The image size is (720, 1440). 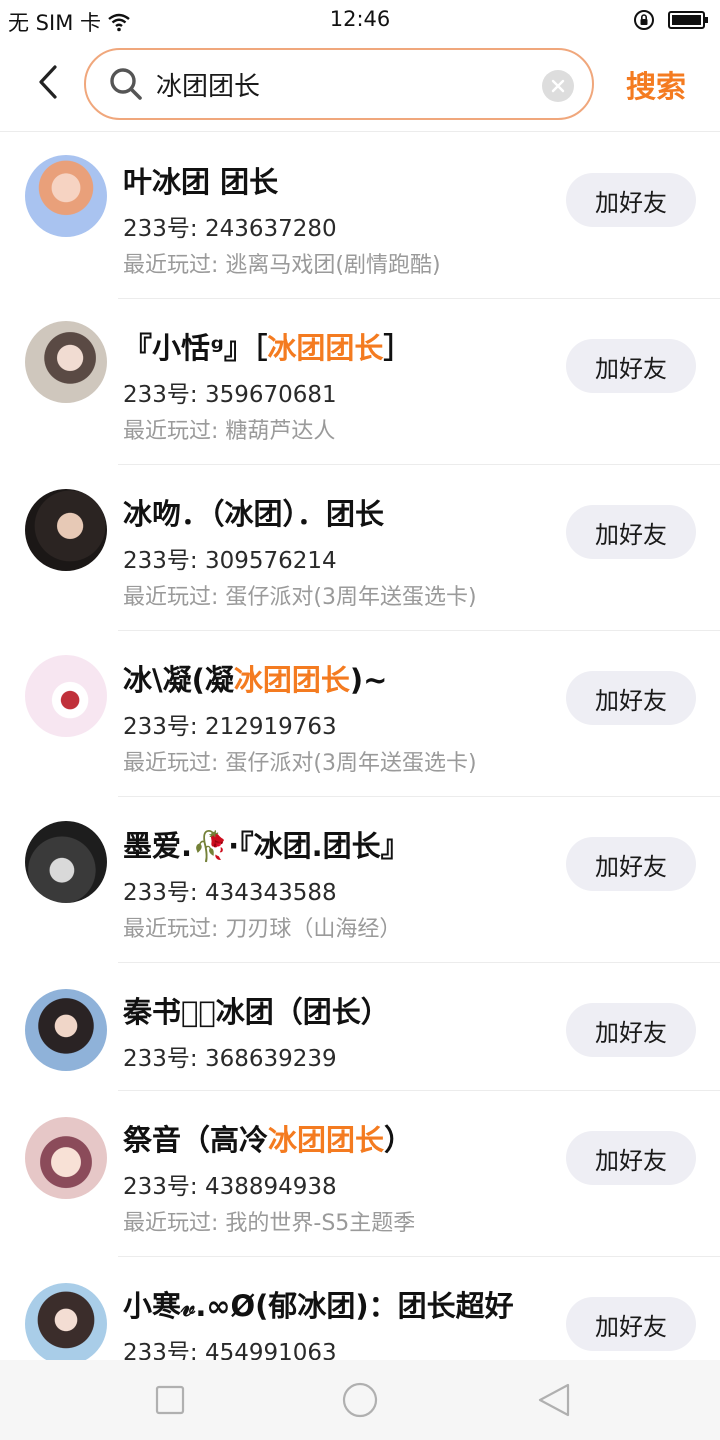 What do you see at coordinates (254, 514) in the screenshot?
I see `user-name: 冰吻．（冰团）．团长` at bounding box center [254, 514].